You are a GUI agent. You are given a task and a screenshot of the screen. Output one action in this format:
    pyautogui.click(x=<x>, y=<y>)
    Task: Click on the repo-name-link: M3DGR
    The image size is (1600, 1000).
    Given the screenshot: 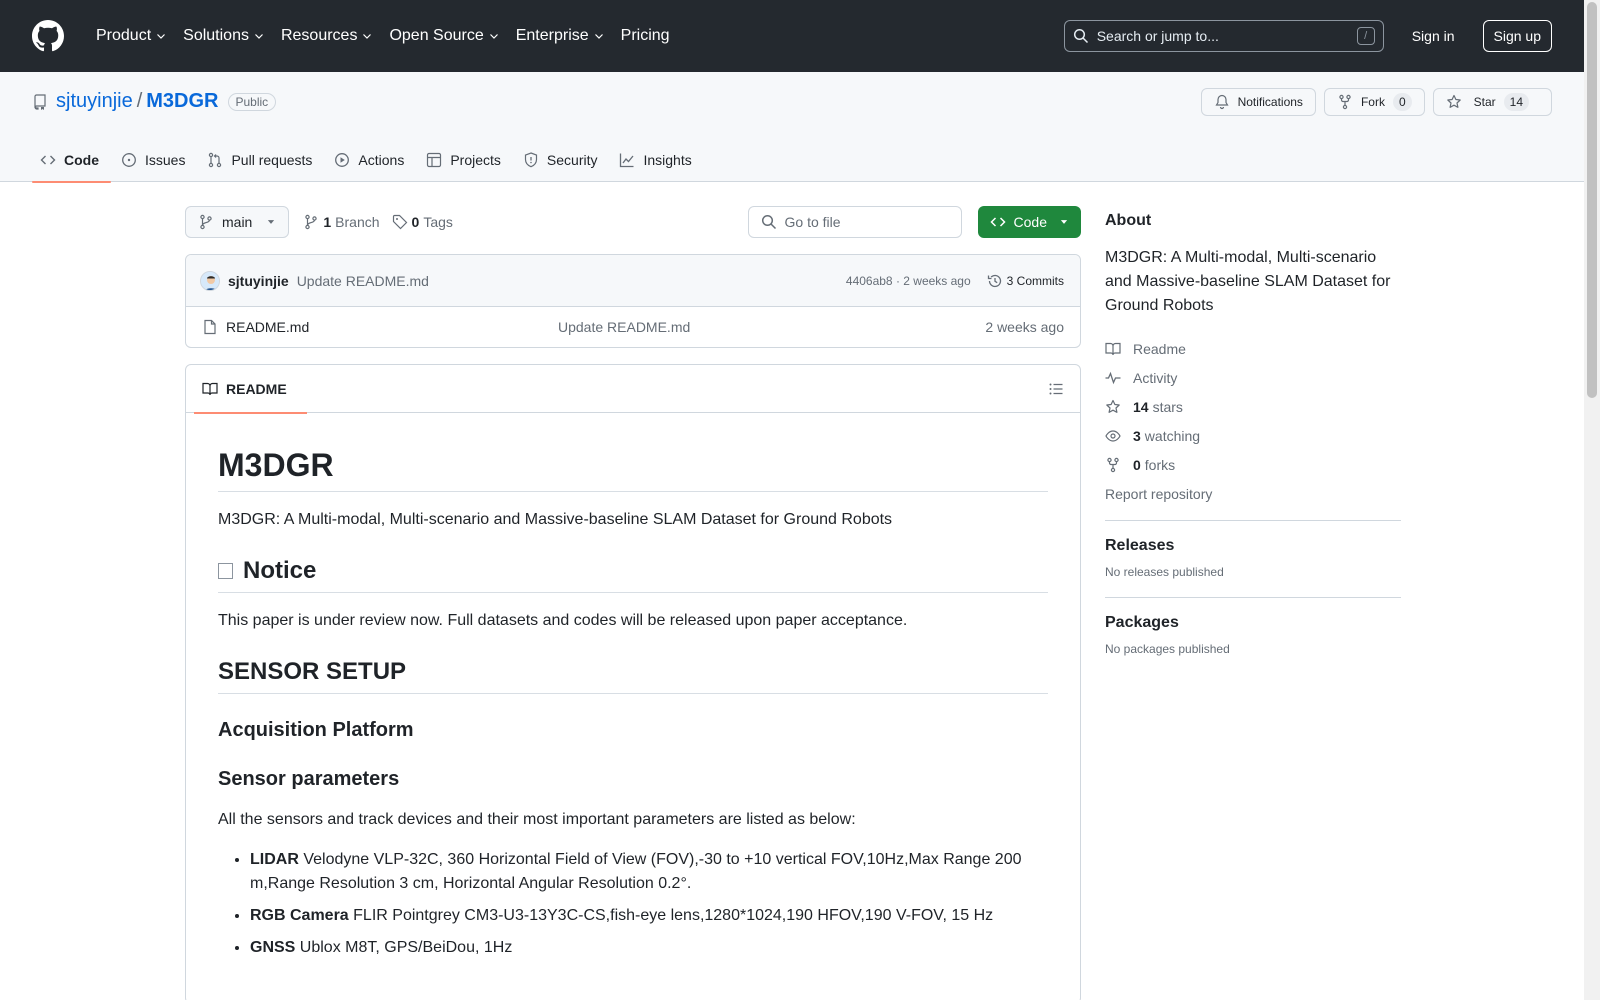 What is the action you would take?
    pyautogui.click(x=182, y=101)
    